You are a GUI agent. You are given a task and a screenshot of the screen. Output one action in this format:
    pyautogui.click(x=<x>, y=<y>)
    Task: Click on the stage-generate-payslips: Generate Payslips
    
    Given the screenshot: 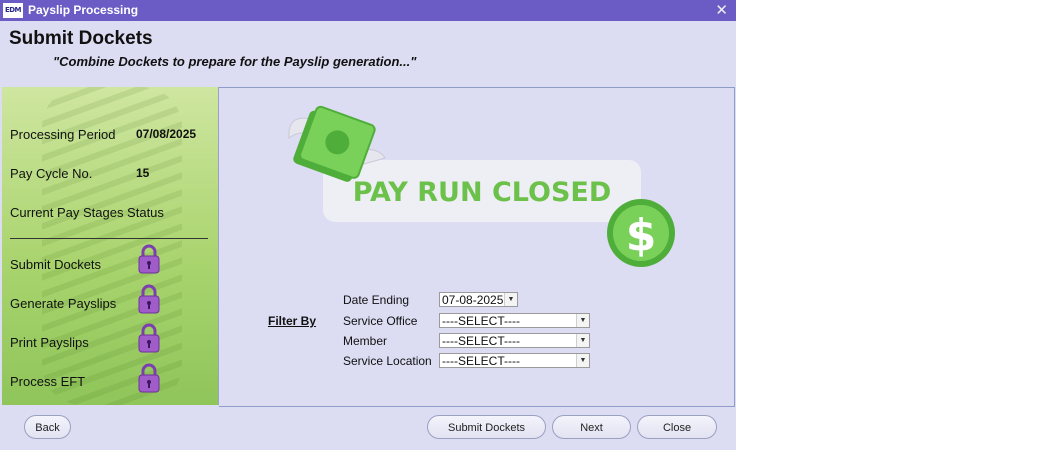 What is the action you would take?
    pyautogui.click(x=63, y=303)
    